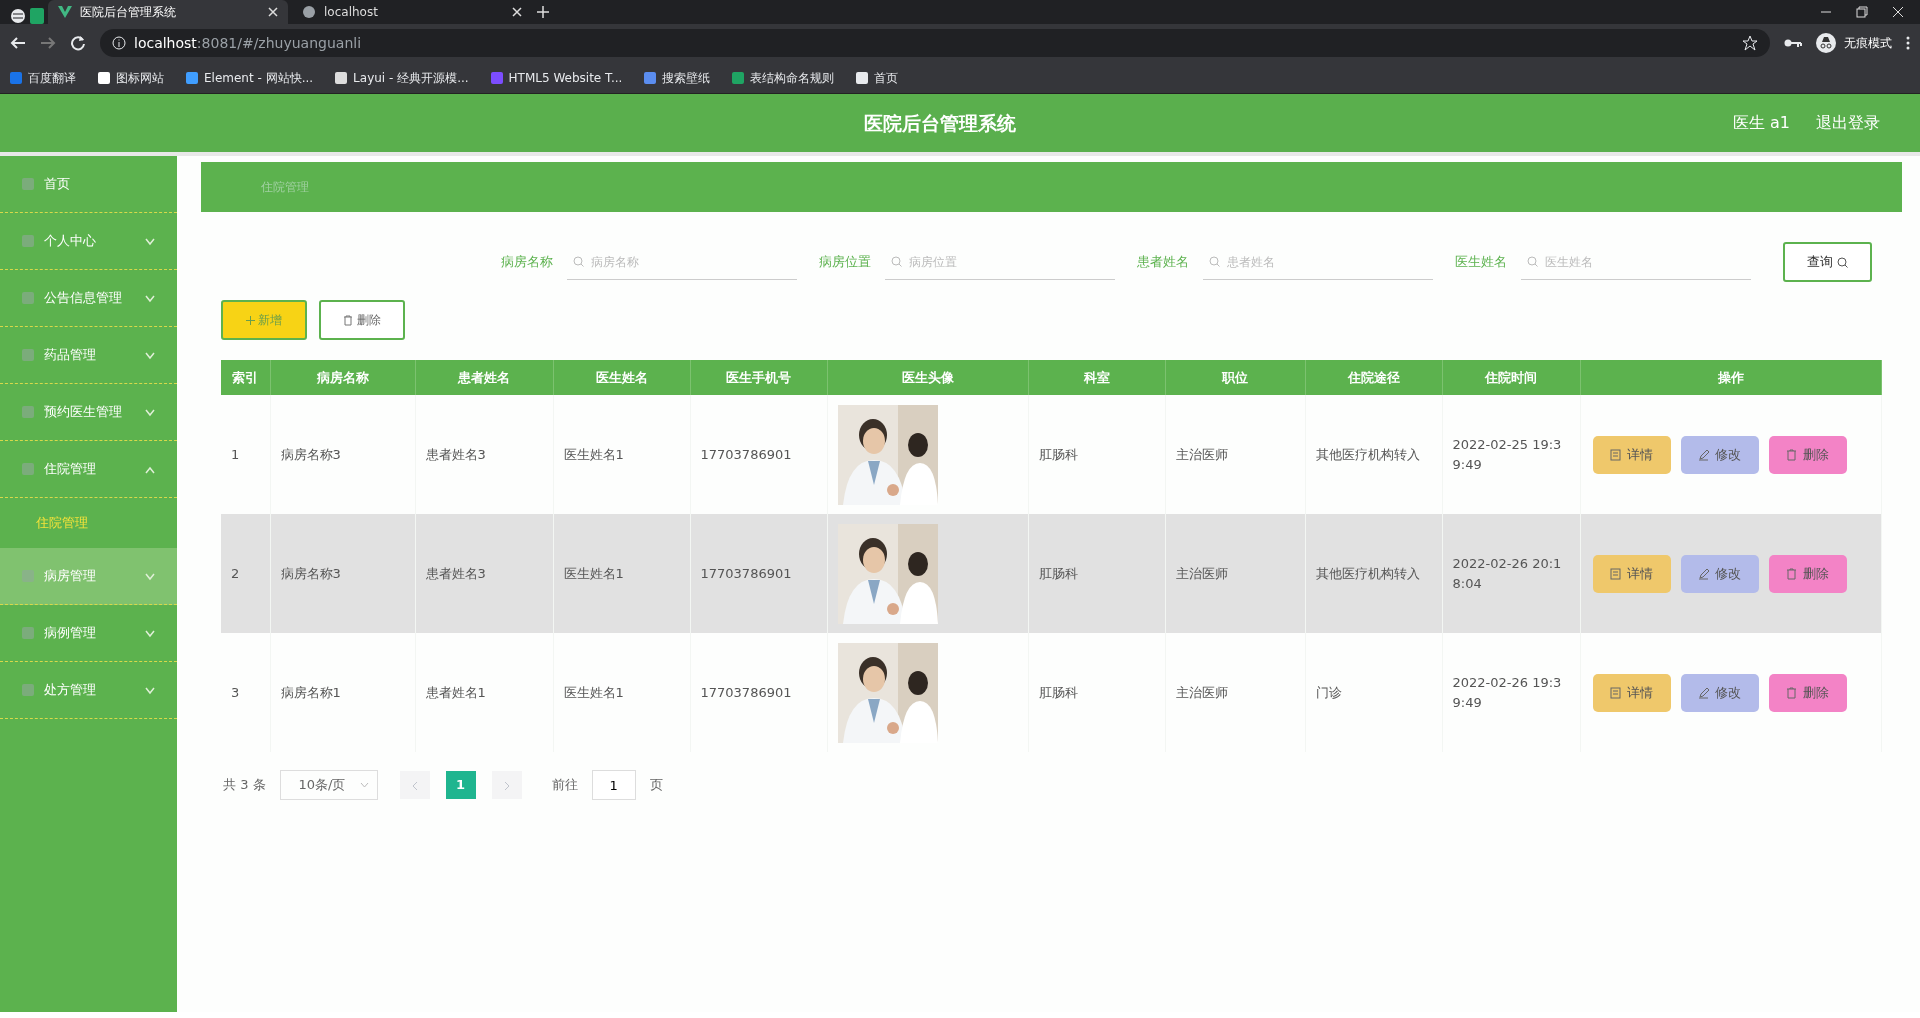  What do you see at coordinates (168, 12) in the screenshot?
I see `browser-tab: 医院后台管理系统` at bounding box center [168, 12].